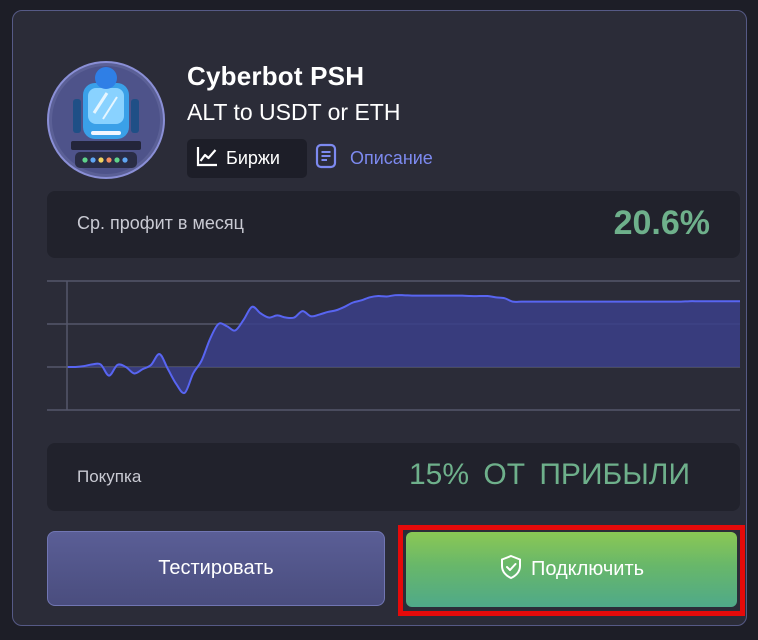 The image size is (758, 640). Describe the element at coordinates (391, 158) in the screenshot. I see `tab-description-label: Описание` at that location.